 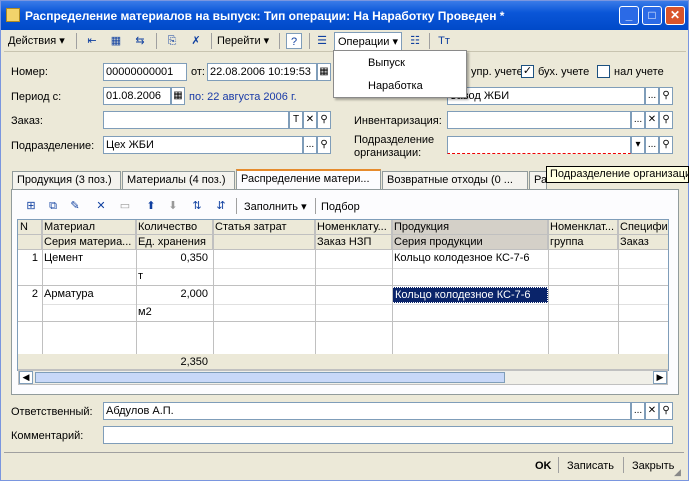 What do you see at coordinates (30, 227) in the screenshot?
I see `column-header: N` at bounding box center [30, 227].